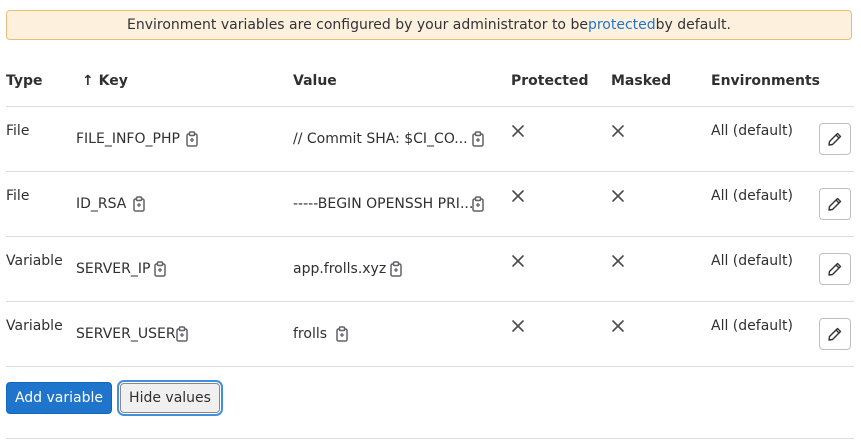 This screenshot has height=444, width=861. I want to click on add-variable-button: Add variable, so click(59, 398).